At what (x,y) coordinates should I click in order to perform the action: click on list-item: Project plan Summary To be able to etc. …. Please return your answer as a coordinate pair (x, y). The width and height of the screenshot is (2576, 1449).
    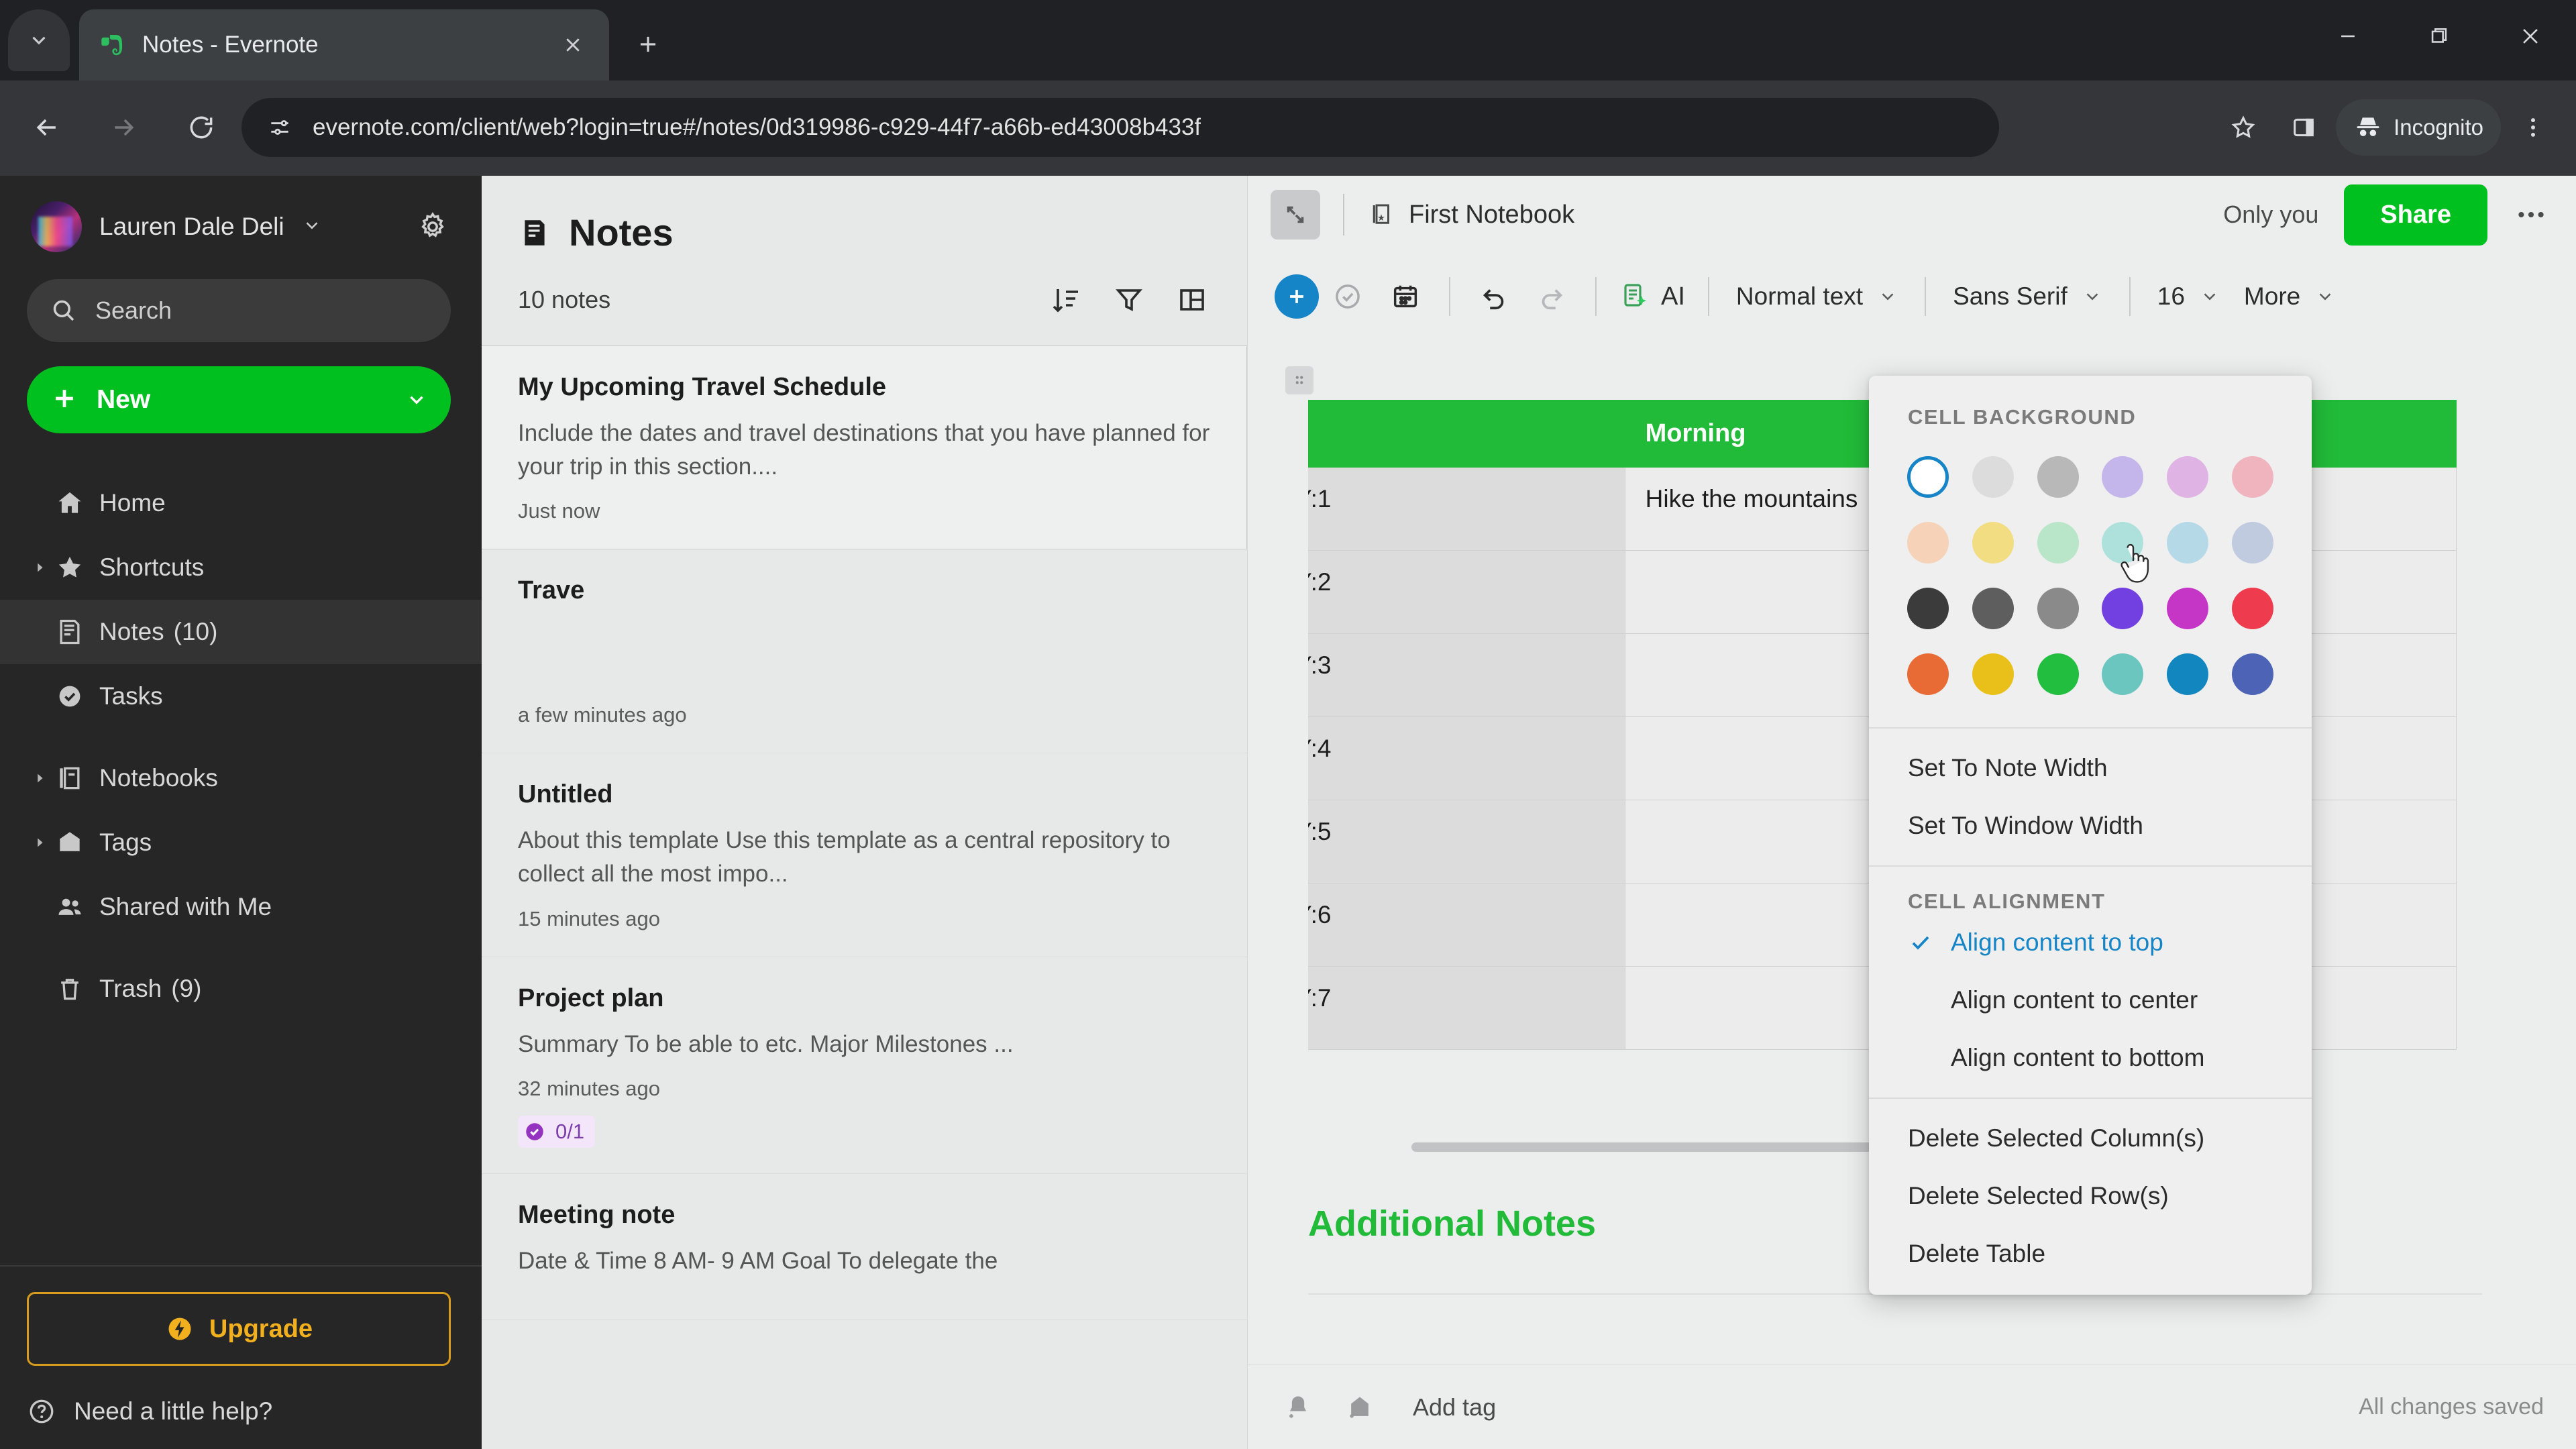
    Looking at the image, I should click on (864, 1066).